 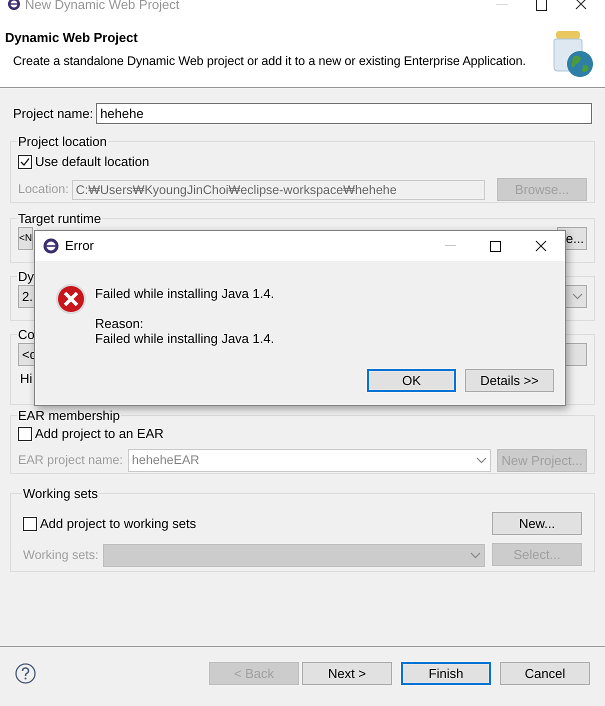 I want to click on group-title: Target runtime, so click(x=59, y=218).